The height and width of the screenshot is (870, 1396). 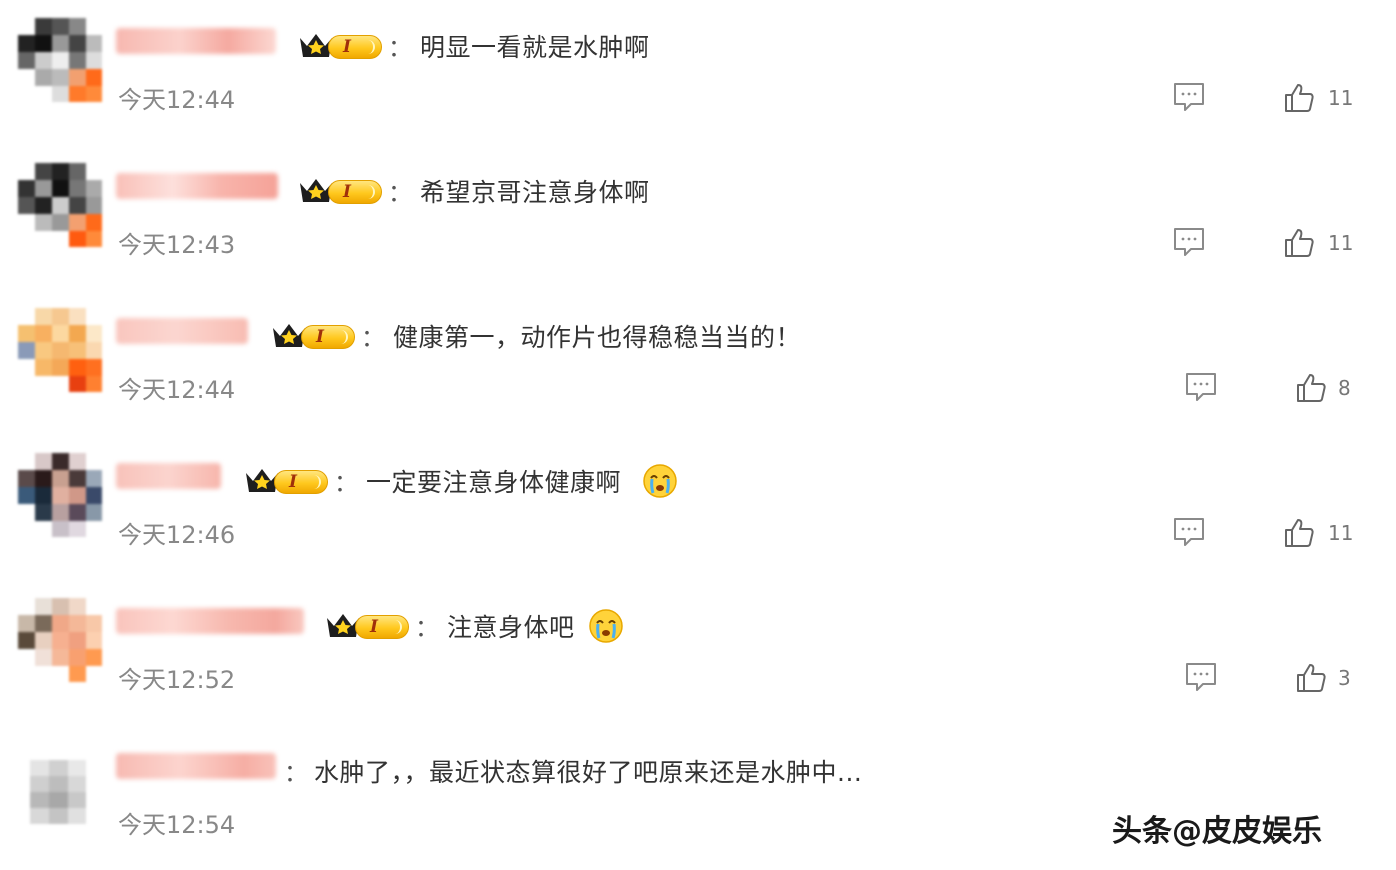 I want to click on comment-time: 今天12:52, so click(x=177, y=680).